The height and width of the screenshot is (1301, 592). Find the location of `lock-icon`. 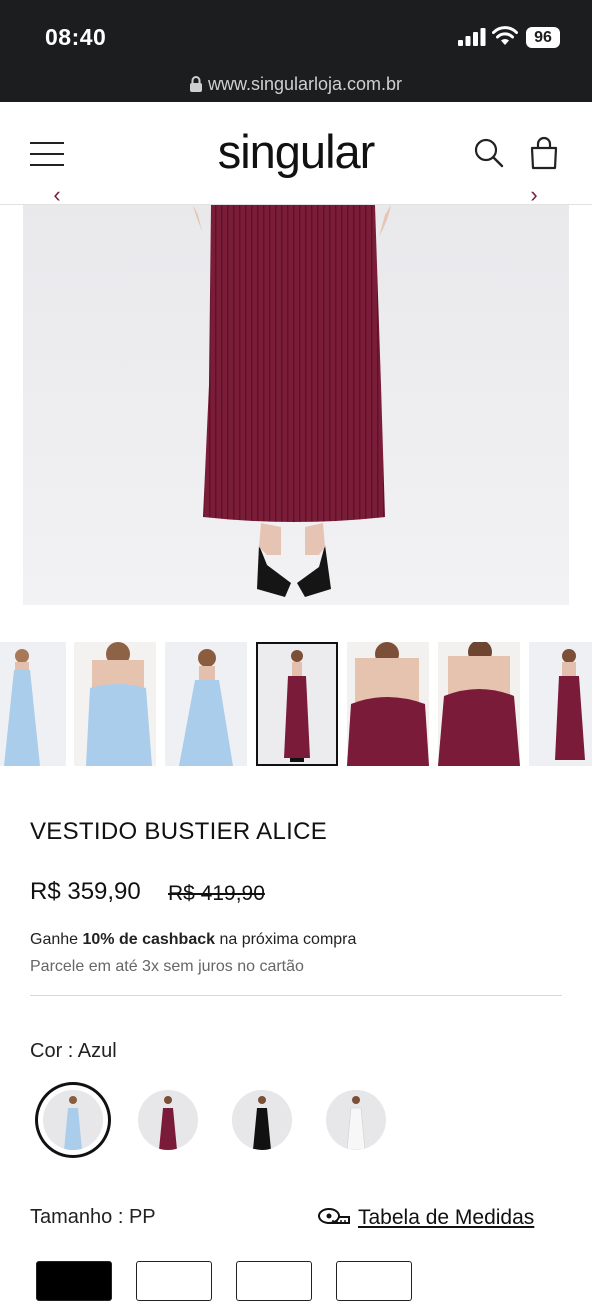

lock-icon is located at coordinates (195, 84).